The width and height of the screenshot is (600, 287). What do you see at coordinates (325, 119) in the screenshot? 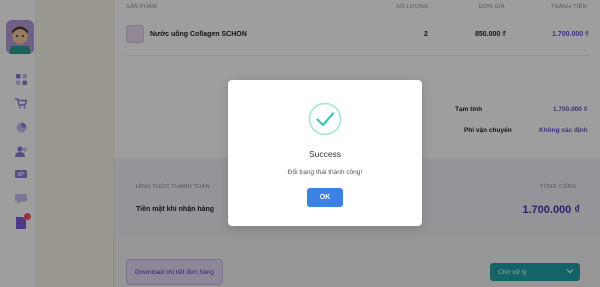
I see `success-check-icon` at bounding box center [325, 119].